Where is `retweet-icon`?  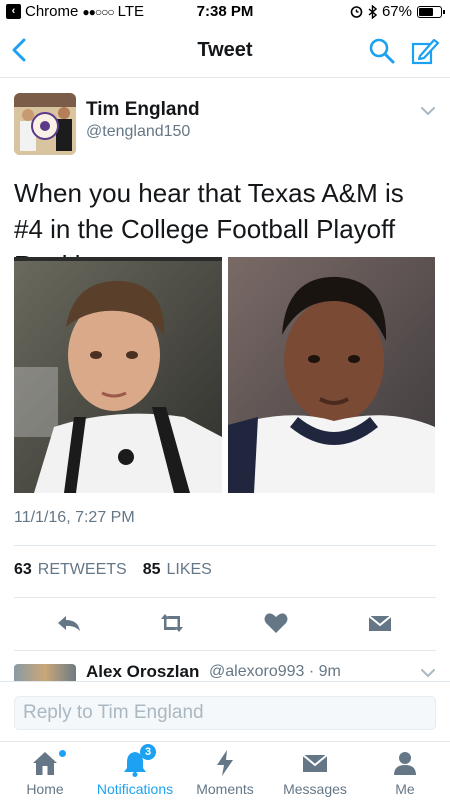
retweet-icon is located at coordinates (172, 623).